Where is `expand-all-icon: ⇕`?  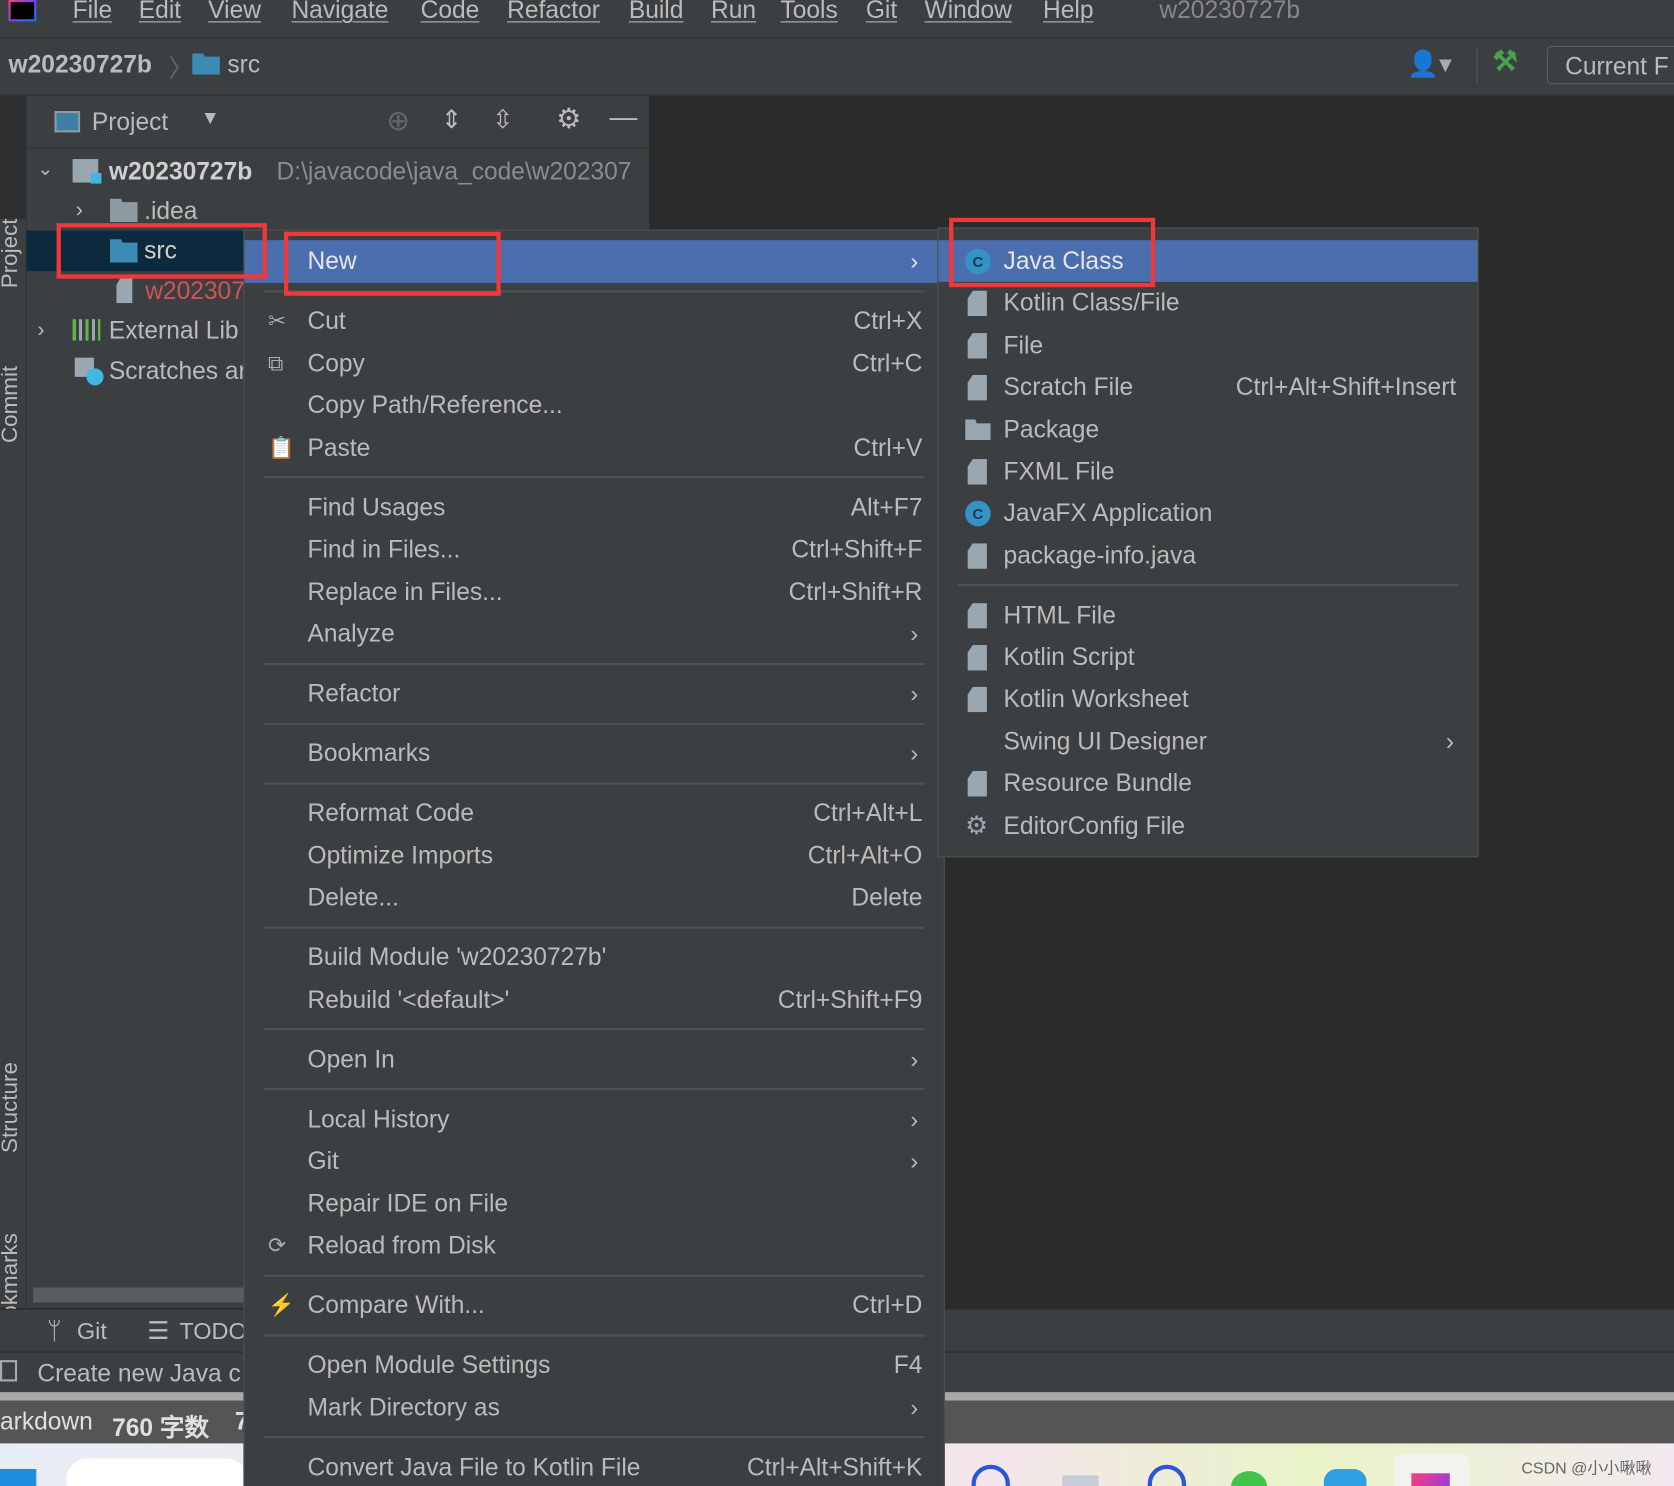 expand-all-icon: ⇕ is located at coordinates (451, 120).